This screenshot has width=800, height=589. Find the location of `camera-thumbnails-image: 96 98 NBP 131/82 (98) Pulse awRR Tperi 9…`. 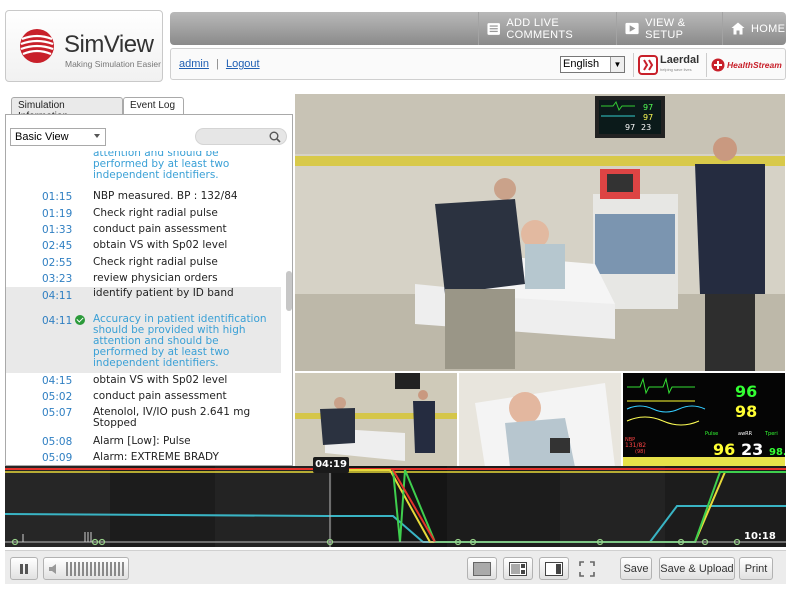

camera-thumbnails-image: 96 98 NBP 131/82 (98) Pulse awRR Tperi 9… is located at coordinates (544, 420).